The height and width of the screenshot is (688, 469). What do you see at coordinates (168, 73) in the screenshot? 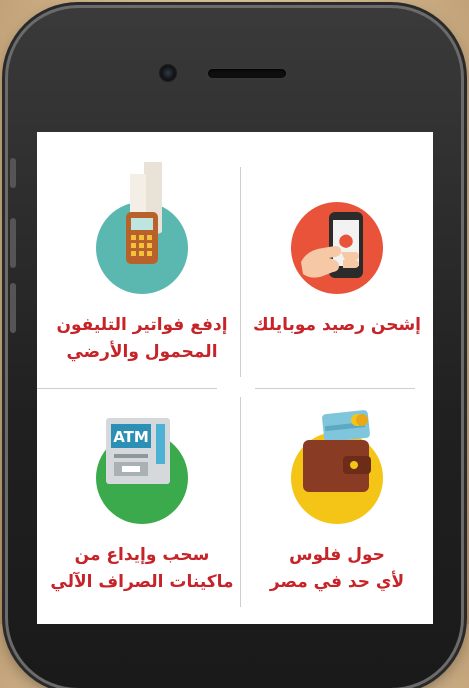
I see `front-camera-icon` at bounding box center [168, 73].